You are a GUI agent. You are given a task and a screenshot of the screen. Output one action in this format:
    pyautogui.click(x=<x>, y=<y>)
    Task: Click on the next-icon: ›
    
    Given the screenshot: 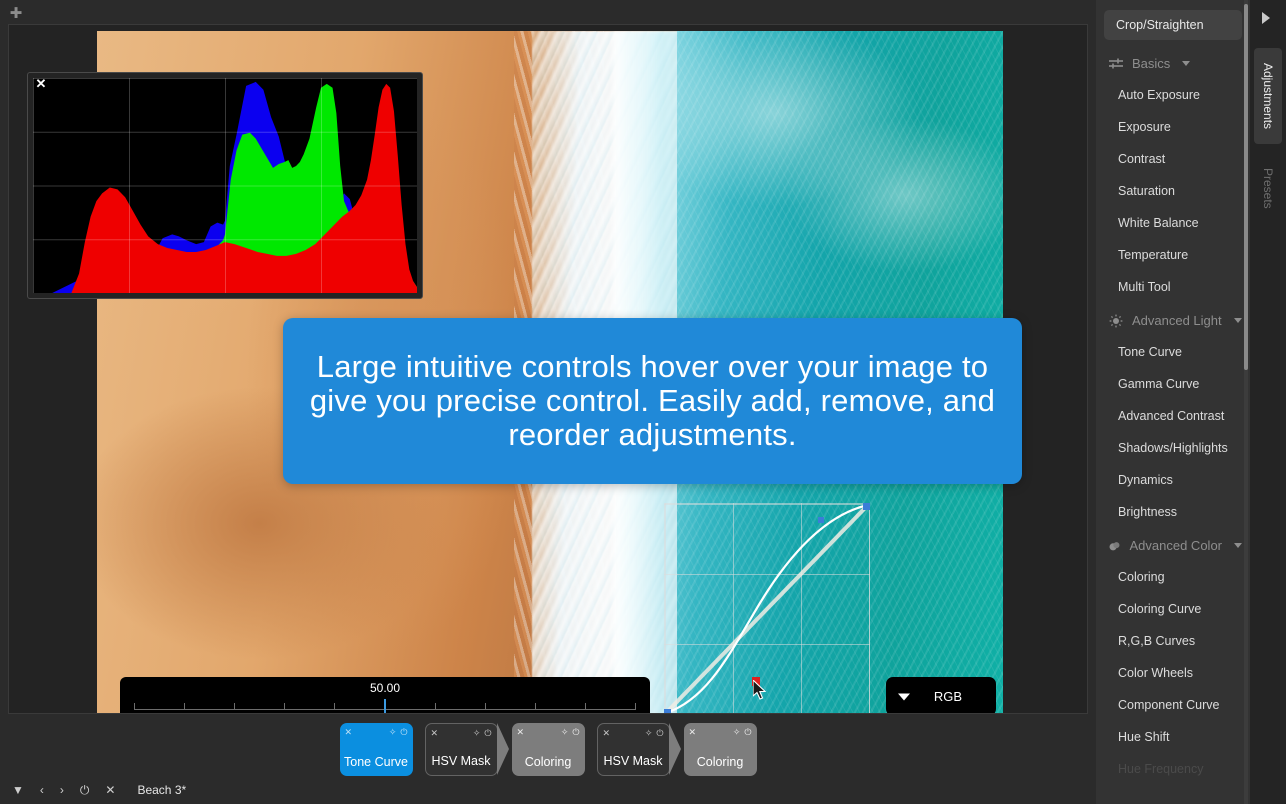 What is the action you would take?
    pyautogui.click(x=62, y=790)
    